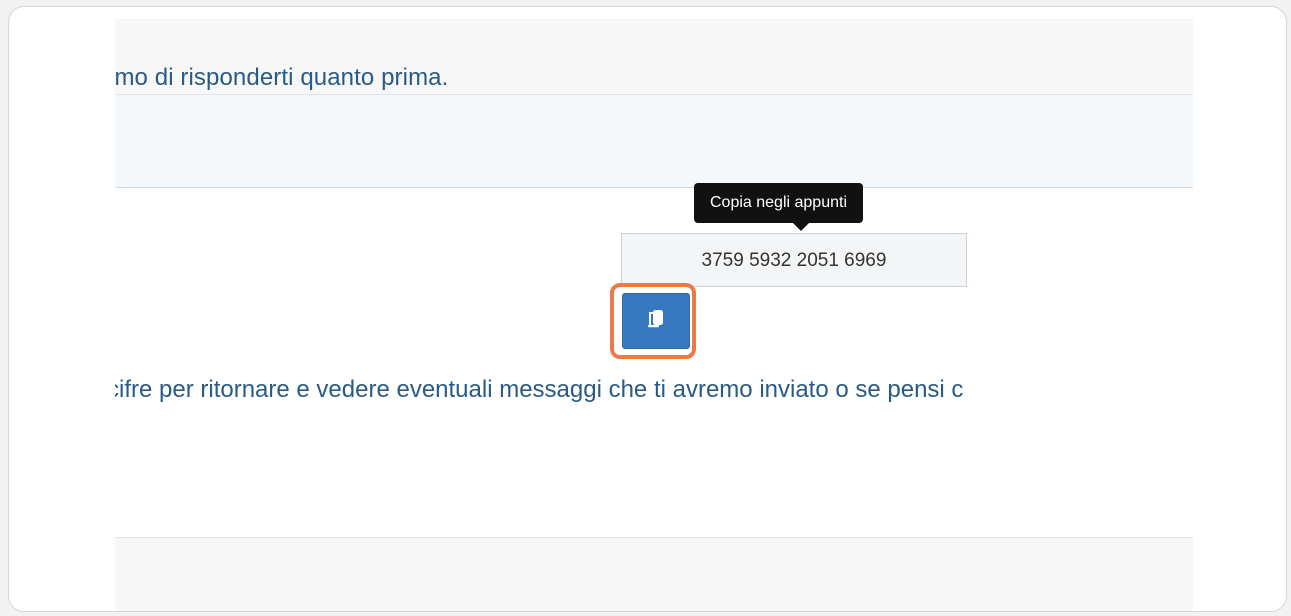  Describe the element at coordinates (794, 260) in the screenshot. I see `ticket-code-field: 3759 5932 2051 6969` at that location.